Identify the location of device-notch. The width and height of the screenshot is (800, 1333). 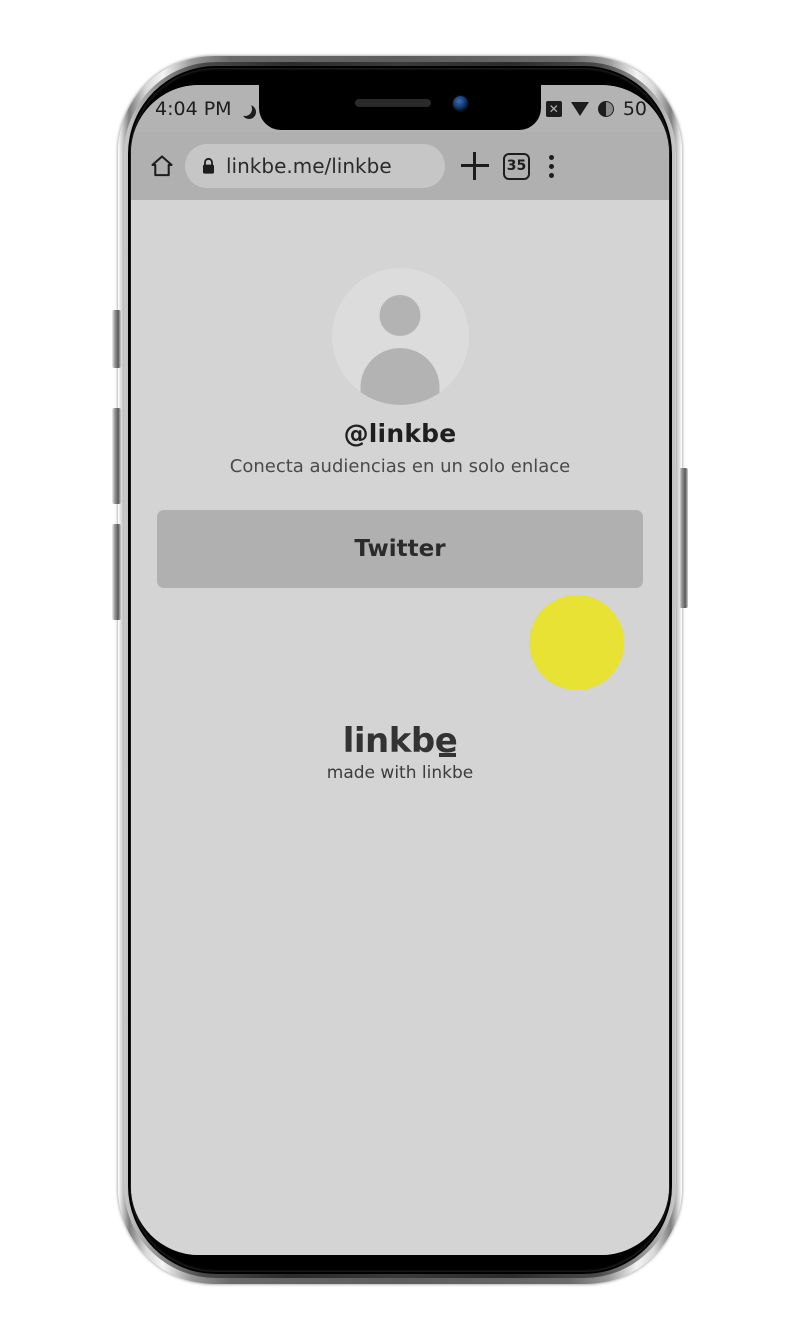
(400, 107).